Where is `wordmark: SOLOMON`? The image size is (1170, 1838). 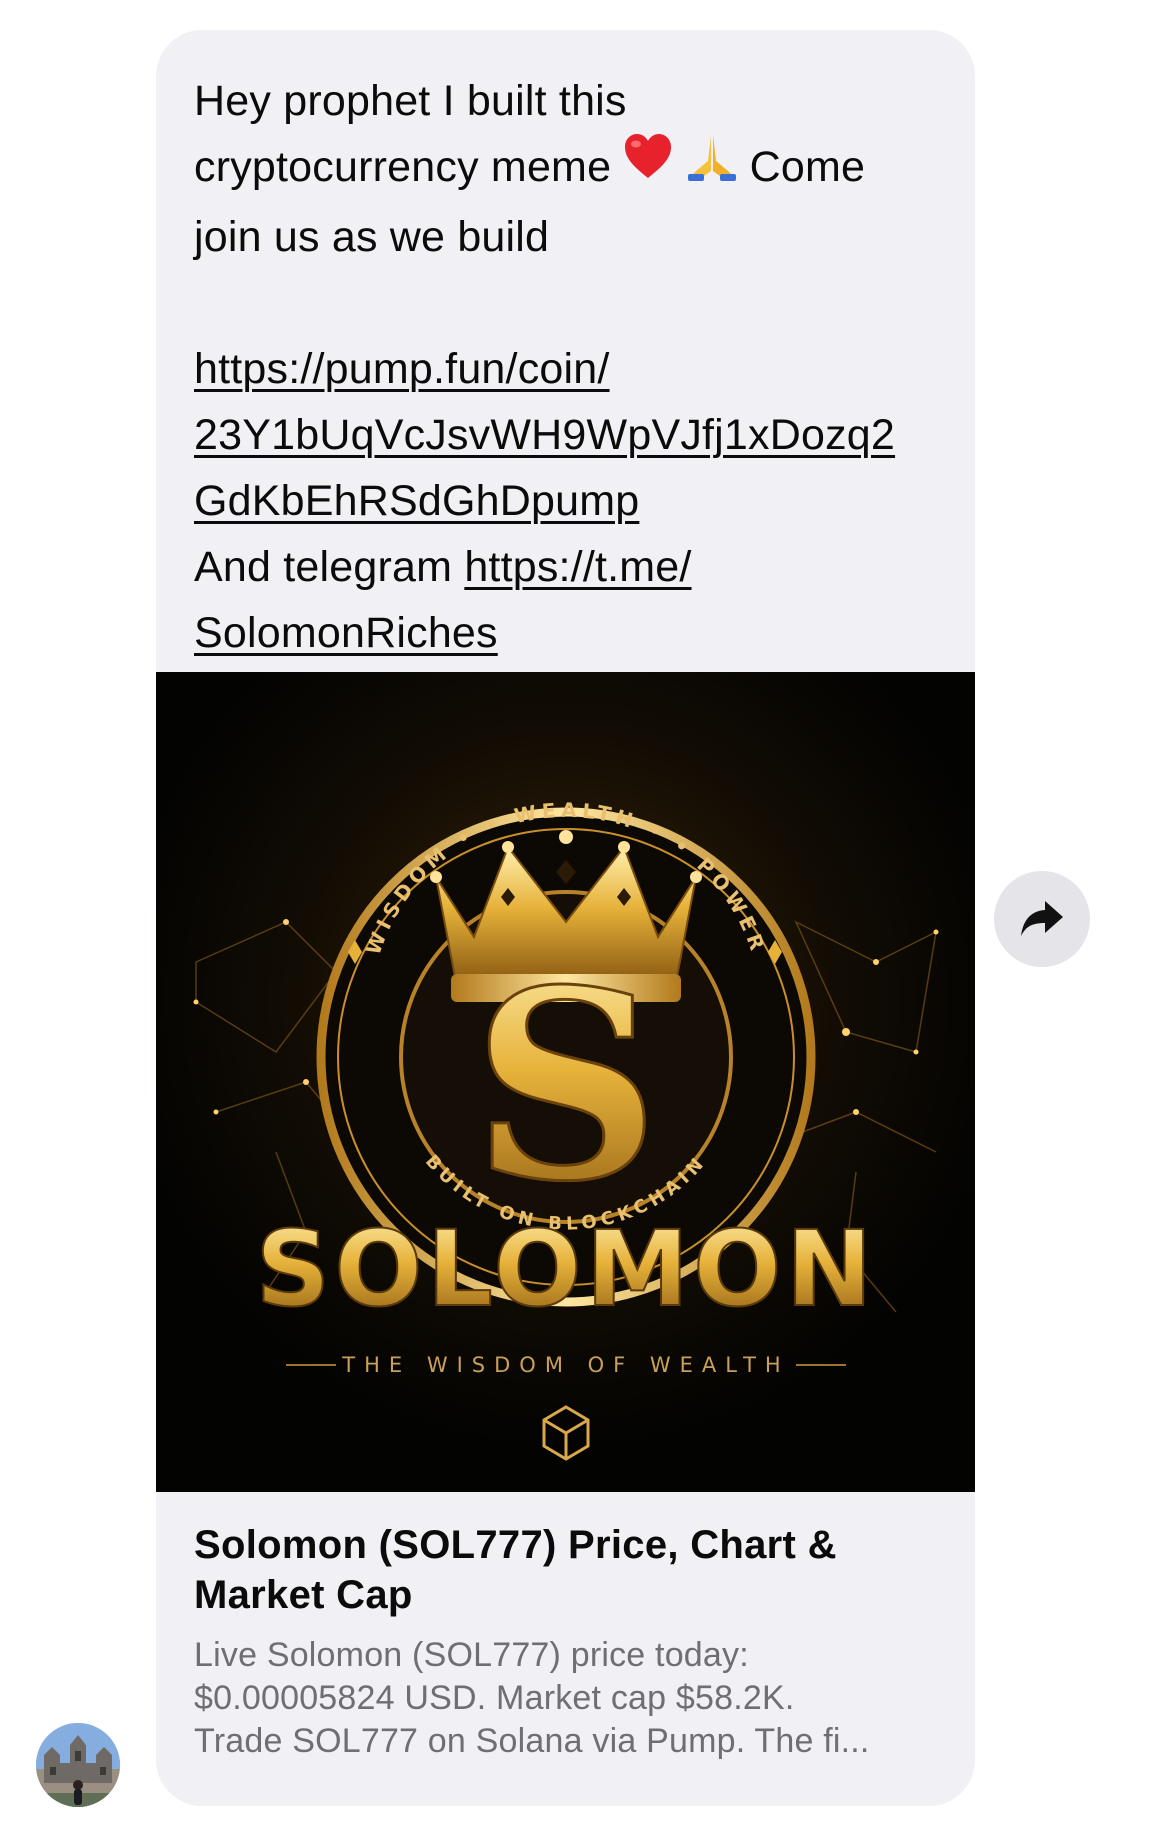
wordmark: SOLOMON is located at coordinates (565, 1269).